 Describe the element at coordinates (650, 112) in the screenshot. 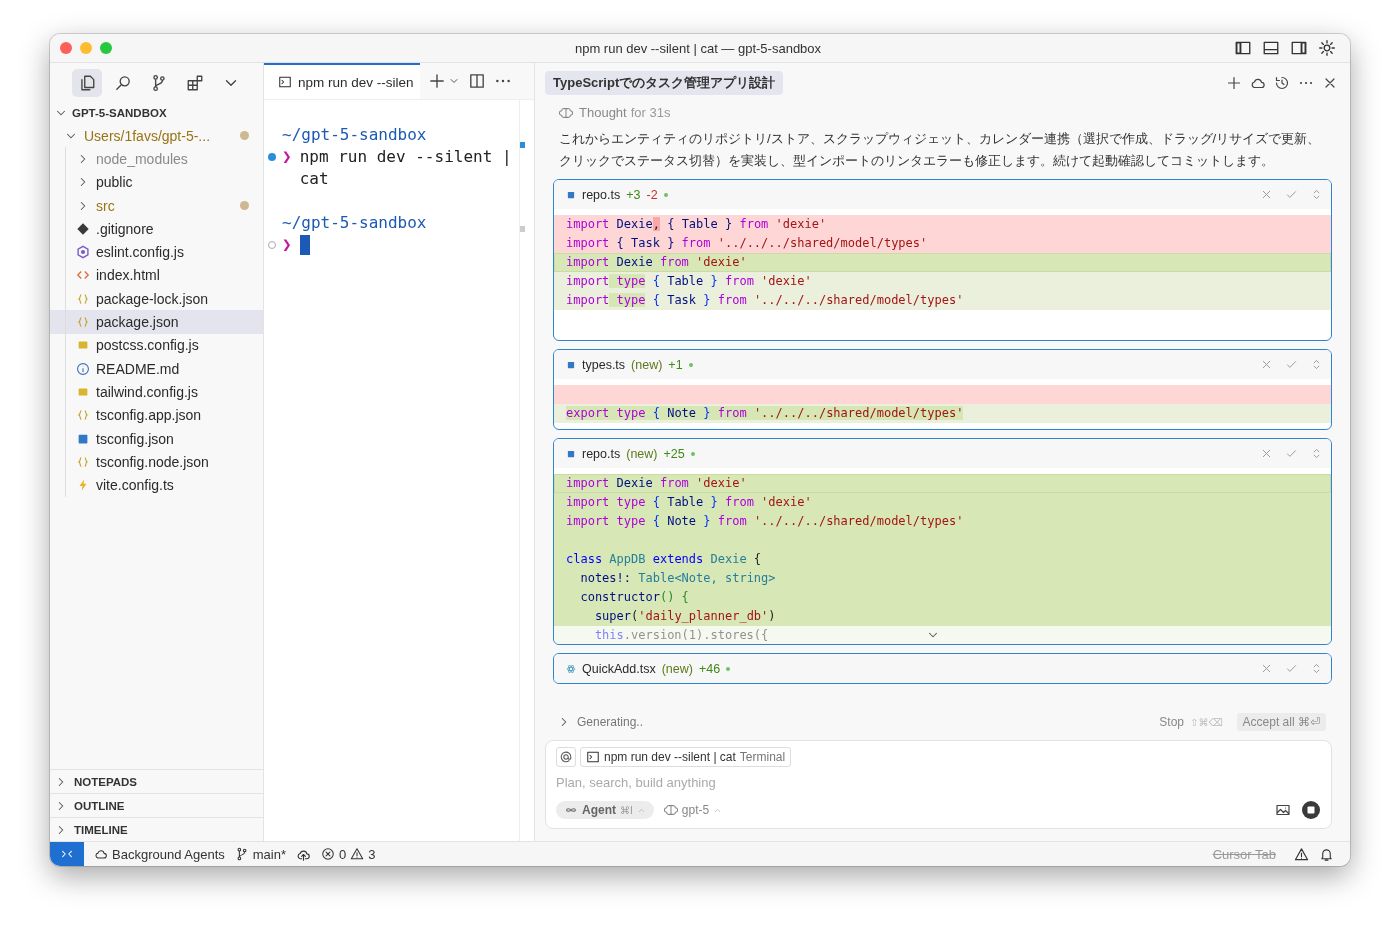

I see `thought-duration: for 31s` at that location.